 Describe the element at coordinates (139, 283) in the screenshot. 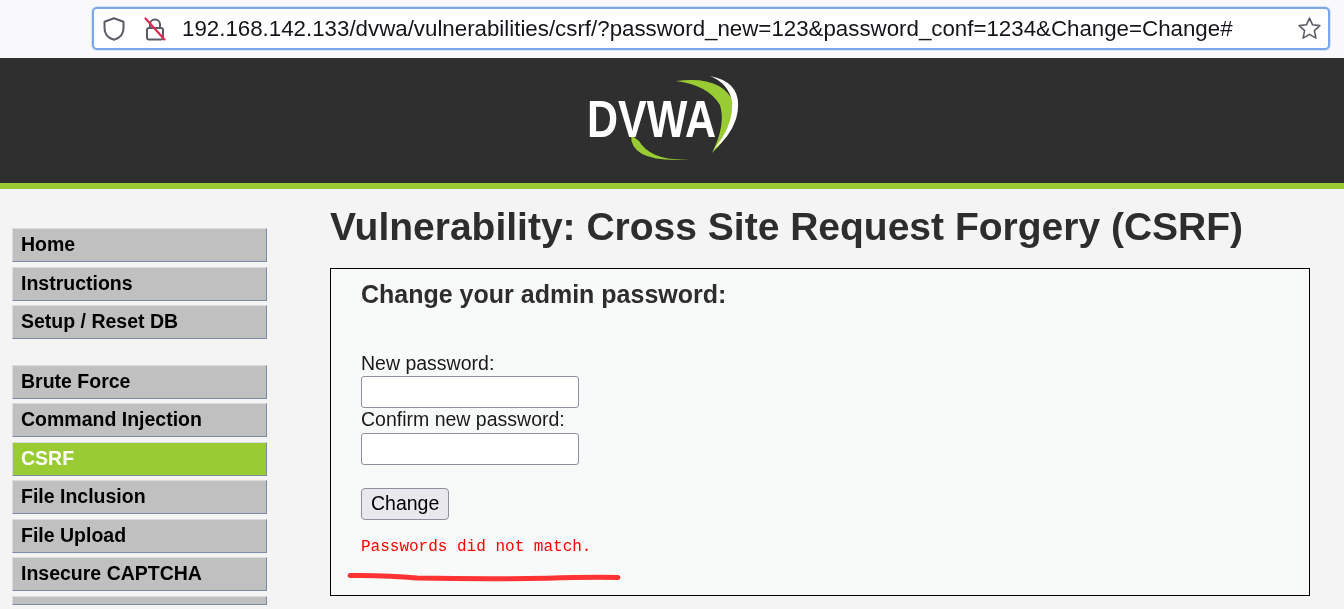

I see `sidebar-item: Instructions` at that location.